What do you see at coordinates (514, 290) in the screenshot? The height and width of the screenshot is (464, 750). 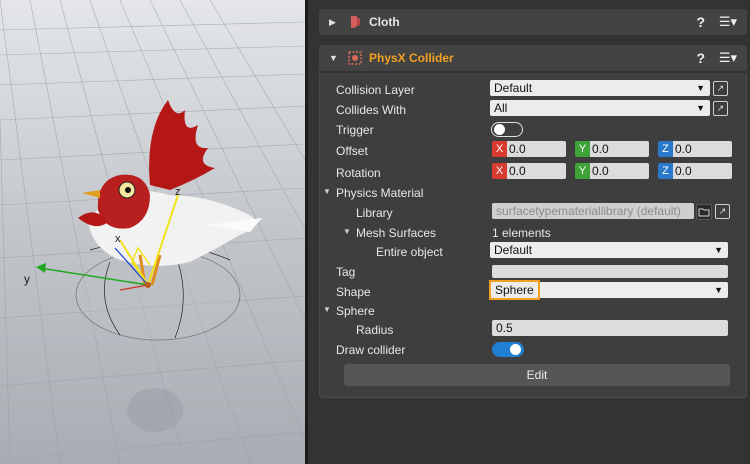 I see `shape-value: Sphere` at bounding box center [514, 290].